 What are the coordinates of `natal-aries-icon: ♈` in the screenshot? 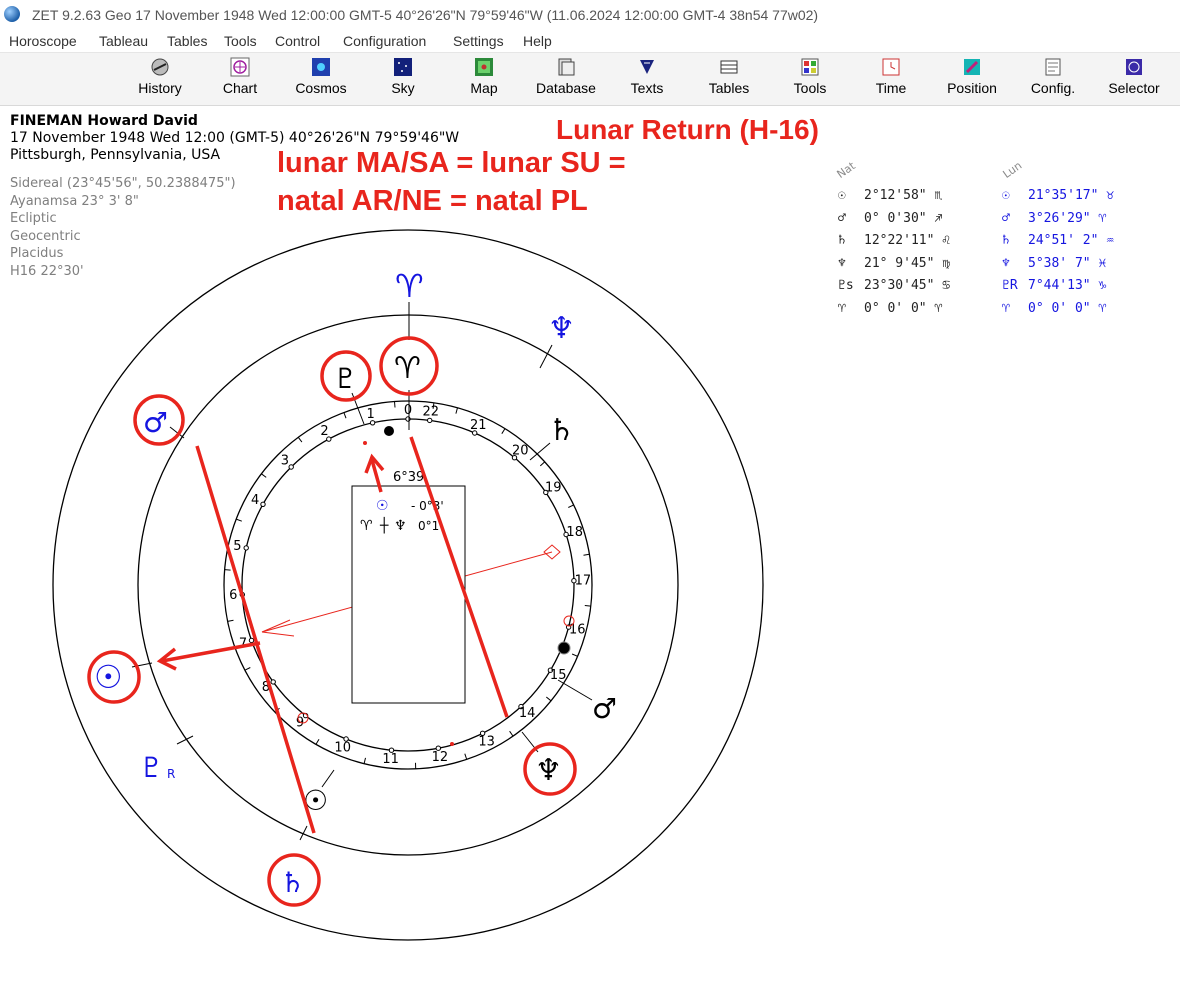 It's located at (407, 368).